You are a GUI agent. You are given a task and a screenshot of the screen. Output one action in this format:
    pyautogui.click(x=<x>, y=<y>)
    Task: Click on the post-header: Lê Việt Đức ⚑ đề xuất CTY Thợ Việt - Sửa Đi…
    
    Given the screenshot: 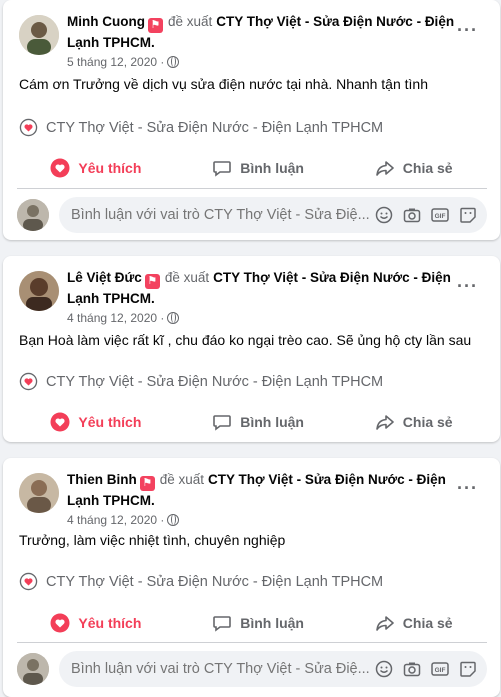 What is the action you would take?
    pyautogui.click(x=262, y=298)
    